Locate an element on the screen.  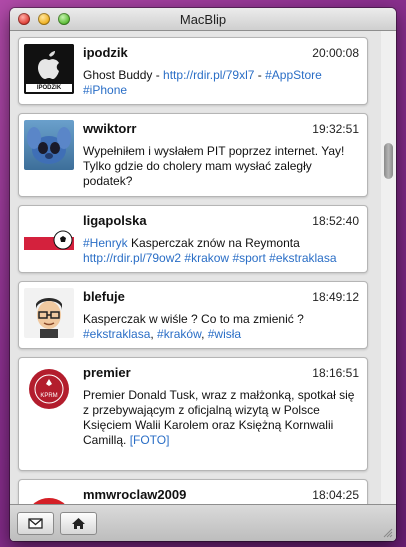
post-link: #iPhone is located at coordinates (105, 90).